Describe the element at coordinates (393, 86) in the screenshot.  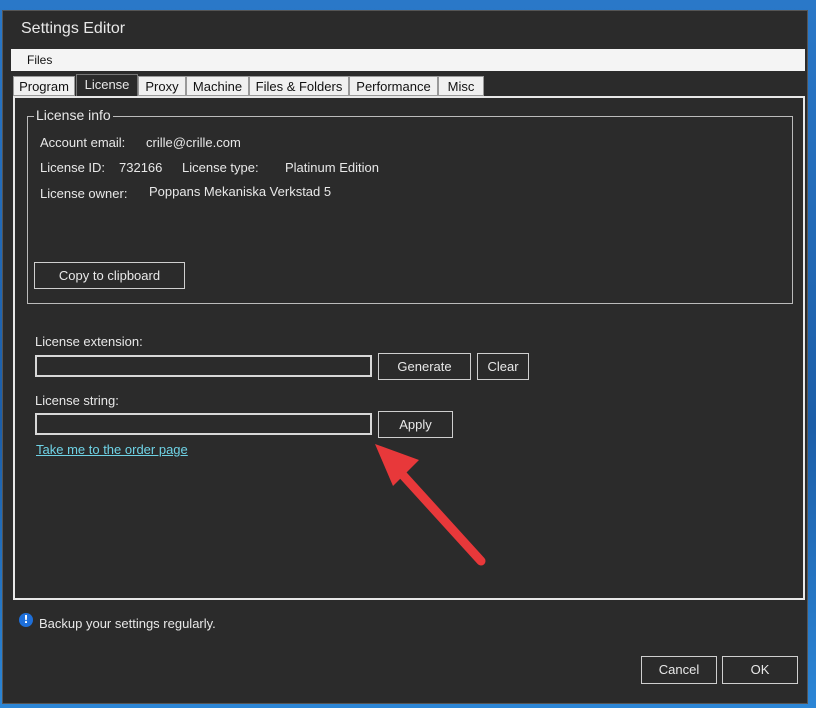
I see `tab-performance: Performance` at that location.